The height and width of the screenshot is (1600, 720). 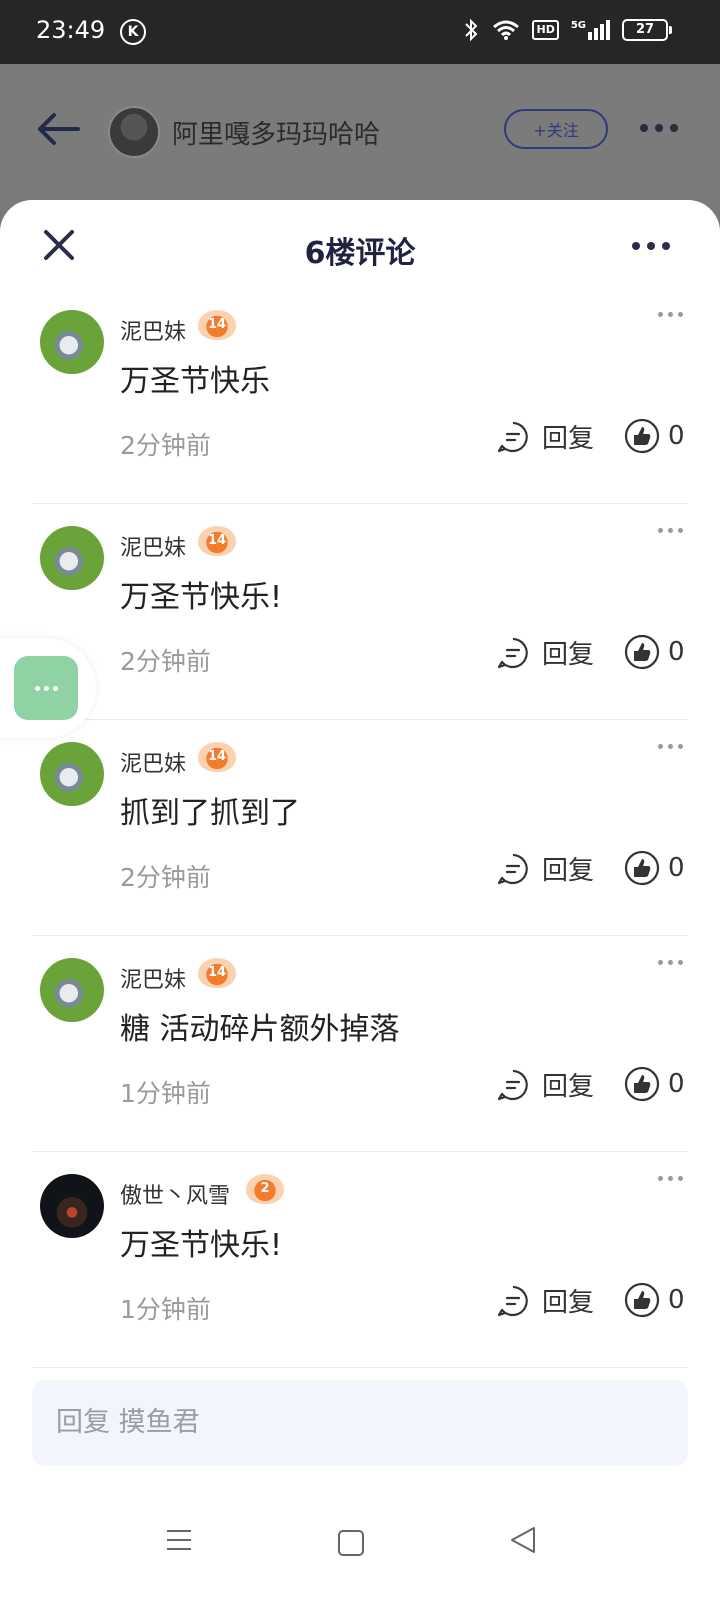 I want to click on floating-bubble-holder, so click(x=48, y=688).